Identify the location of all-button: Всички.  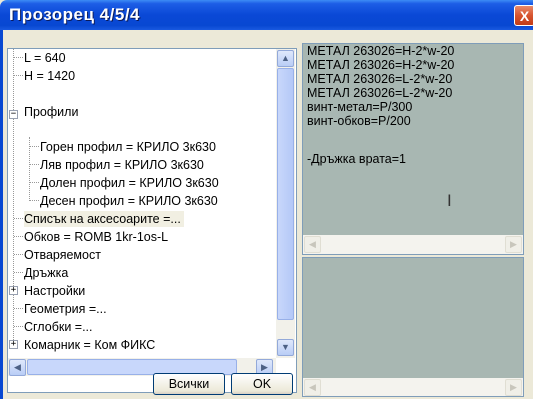
(189, 384).